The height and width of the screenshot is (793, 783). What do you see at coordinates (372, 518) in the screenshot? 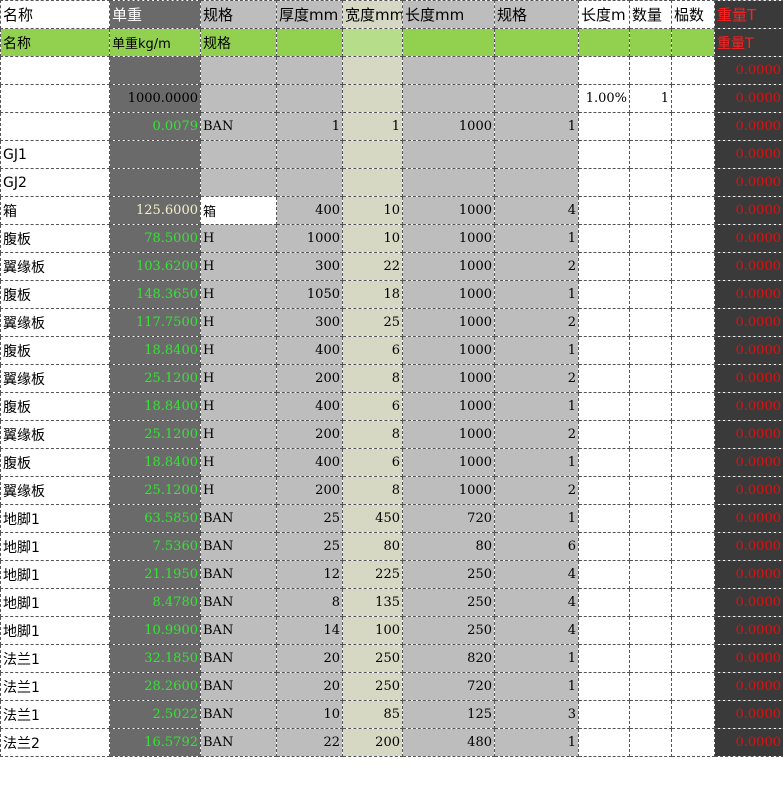
I see `cell-width: 450` at bounding box center [372, 518].